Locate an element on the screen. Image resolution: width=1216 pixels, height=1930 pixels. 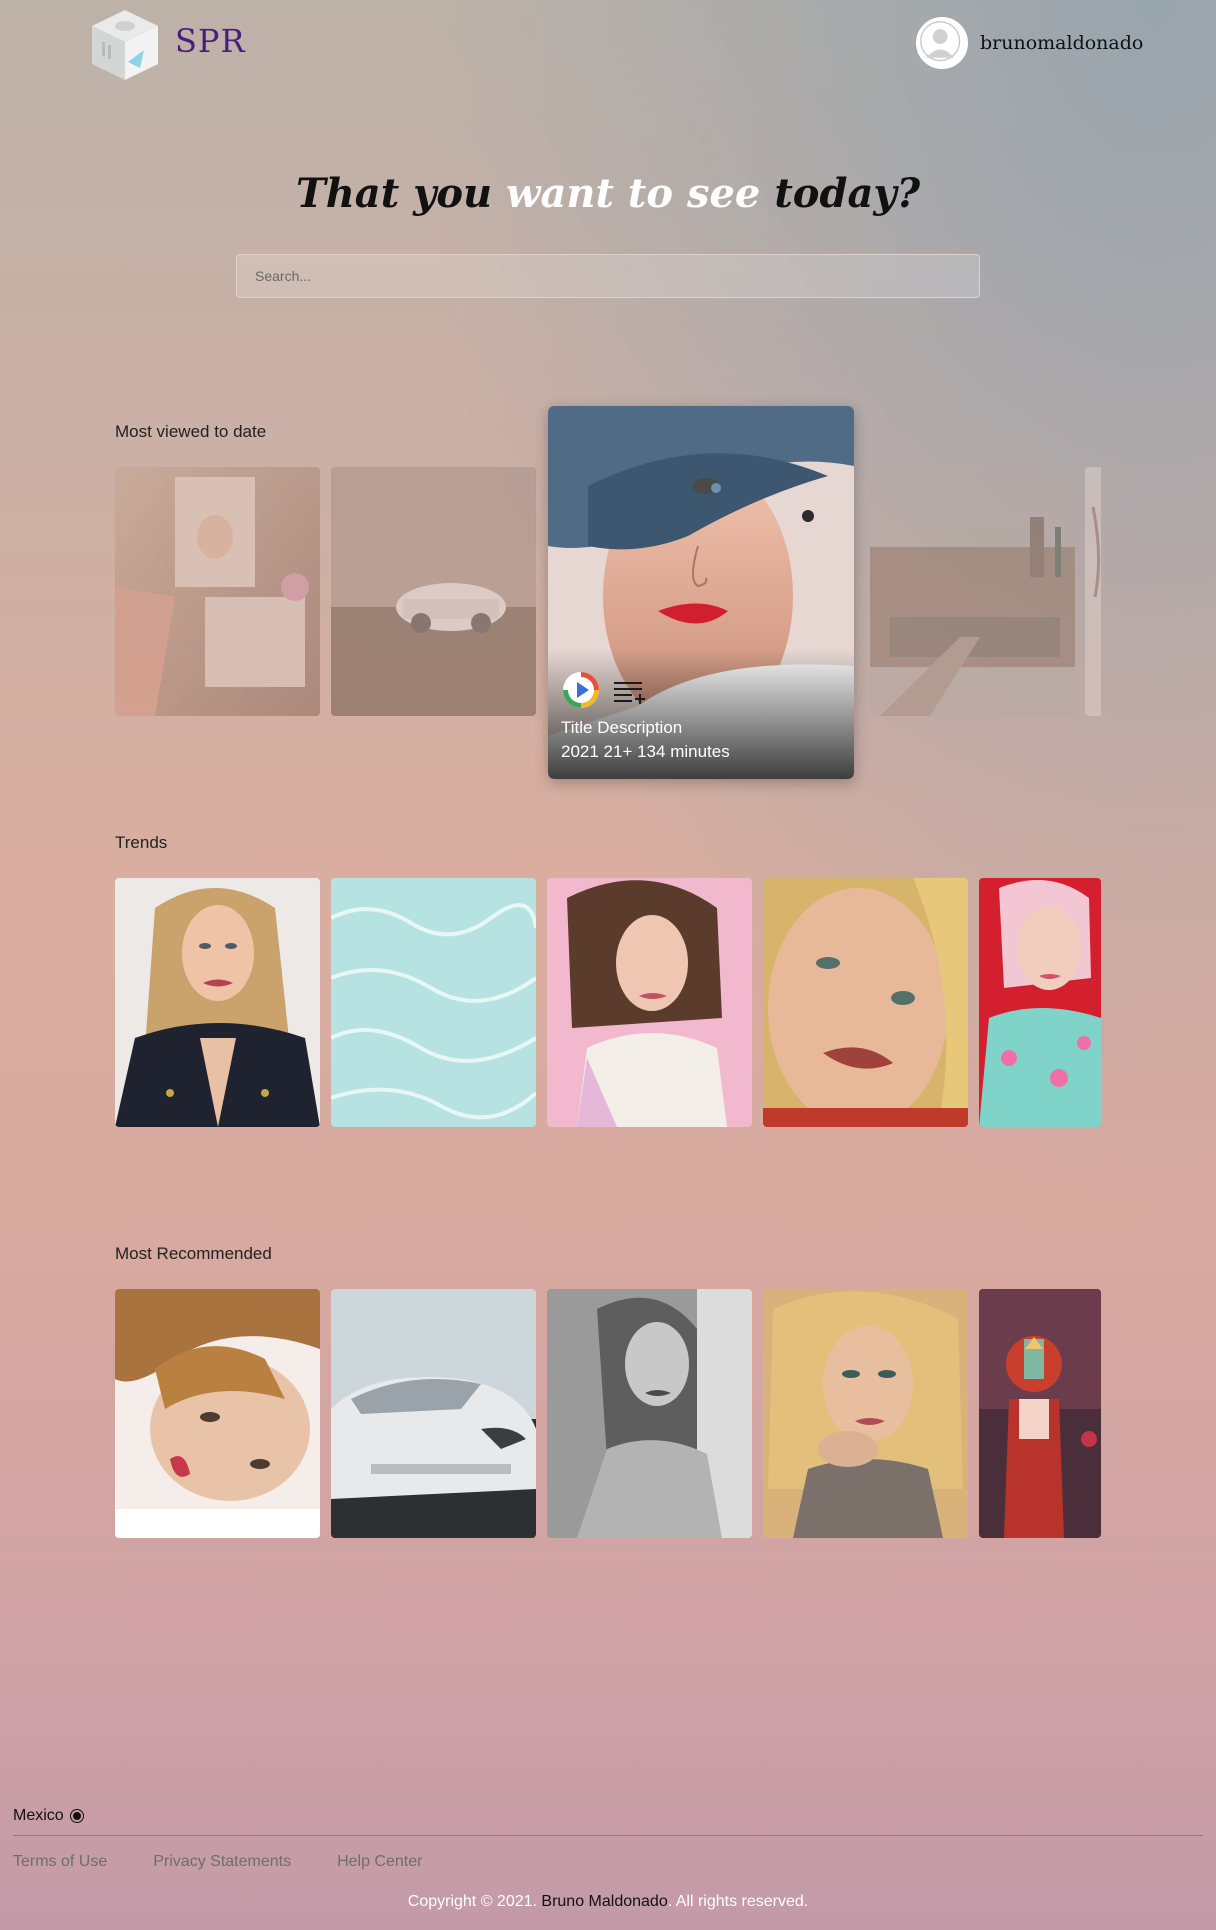
hero-title-part1: That you is located at coordinates (401, 193).